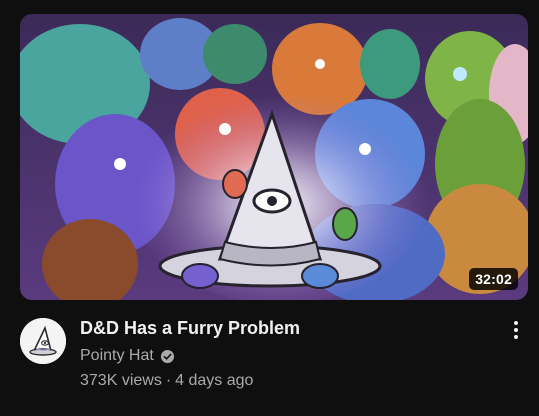 The image size is (539, 416). What do you see at coordinates (214, 380) in the screenshot?
I see `upload-age: 4 days ago` at bounding box center [214, 380].